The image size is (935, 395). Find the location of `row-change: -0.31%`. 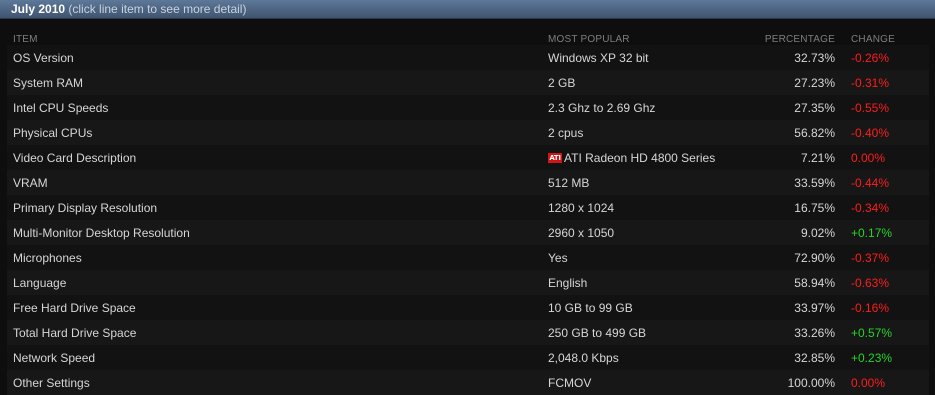

row-change: -0.31% is located at coordinates (870, 82).